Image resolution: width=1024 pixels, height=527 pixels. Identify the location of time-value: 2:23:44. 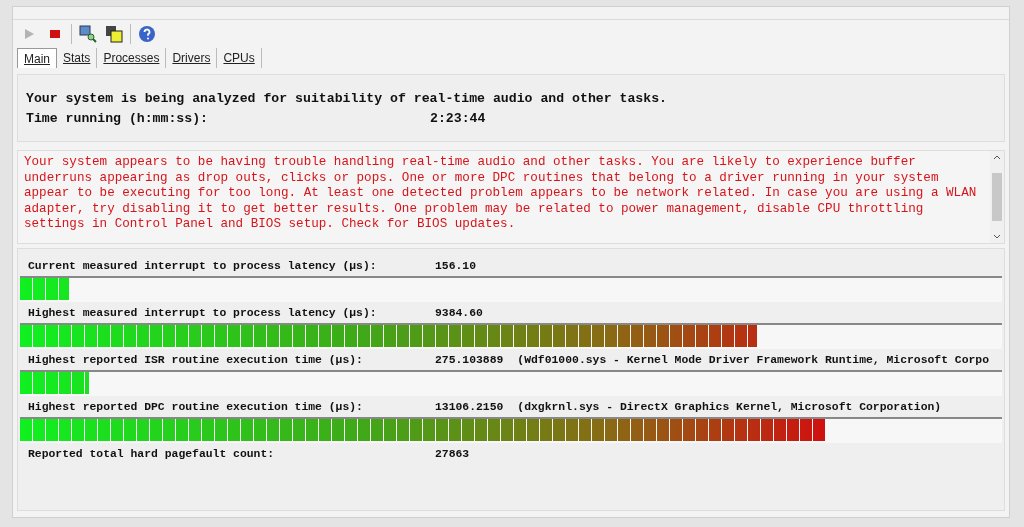
(458, 119).